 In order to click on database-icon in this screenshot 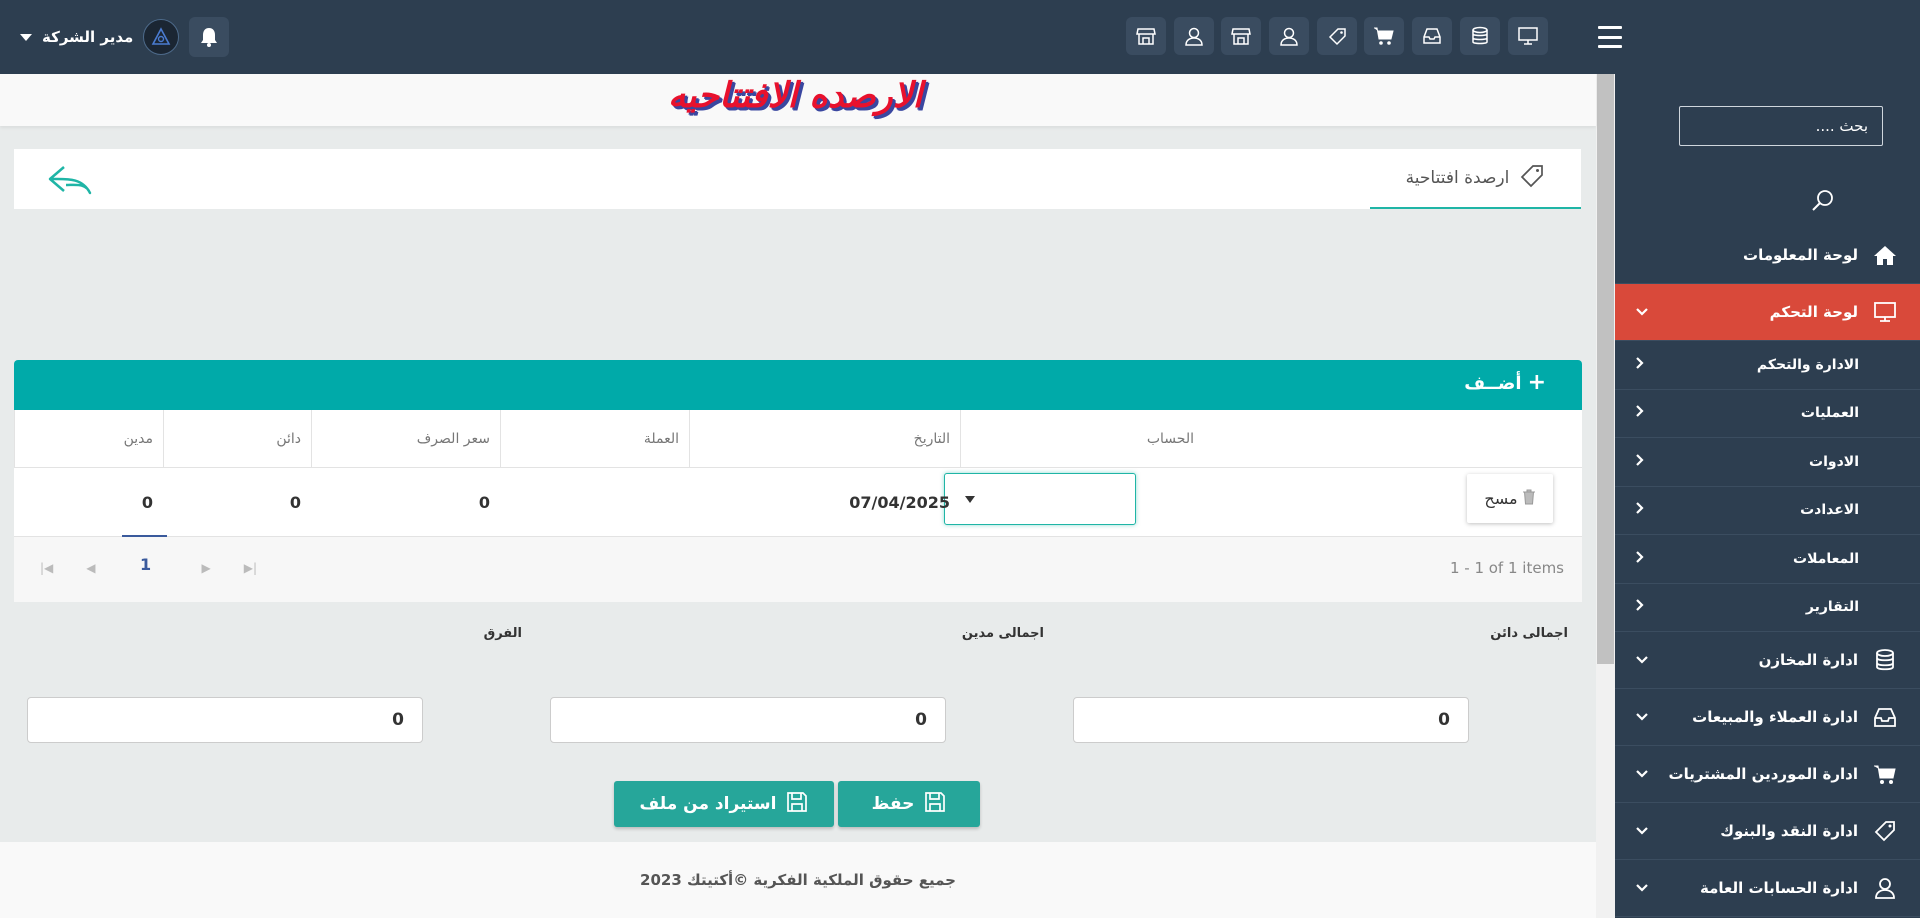, I will do `click(1479, 36)`.